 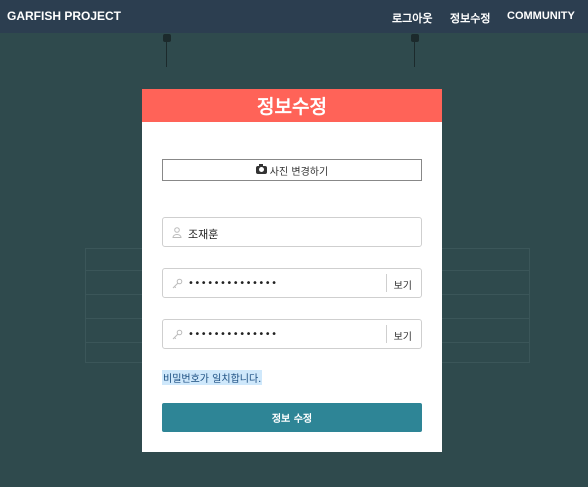 I want to click on modal-title: 정보수정, so click(x=292, y=107).